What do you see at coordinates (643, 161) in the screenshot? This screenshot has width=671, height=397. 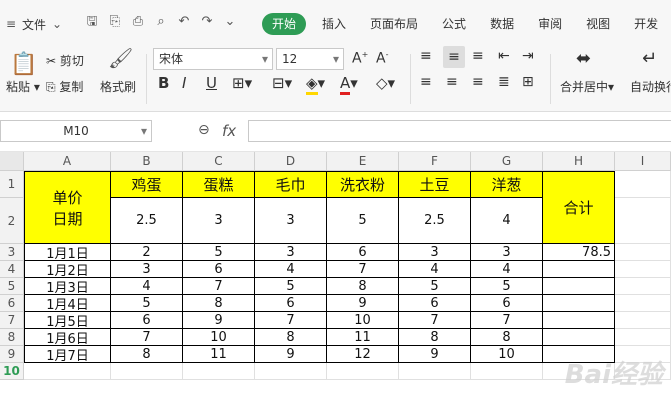 I see `column-header: I` at bounding box center [643, 161].